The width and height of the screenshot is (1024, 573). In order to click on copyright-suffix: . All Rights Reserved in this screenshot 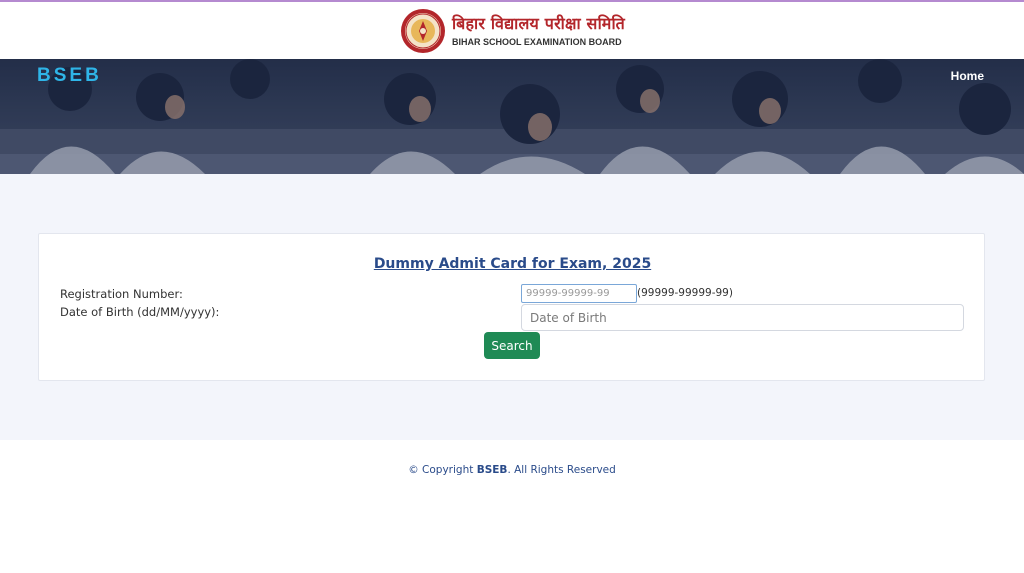, I will do `click(561, 470)`.